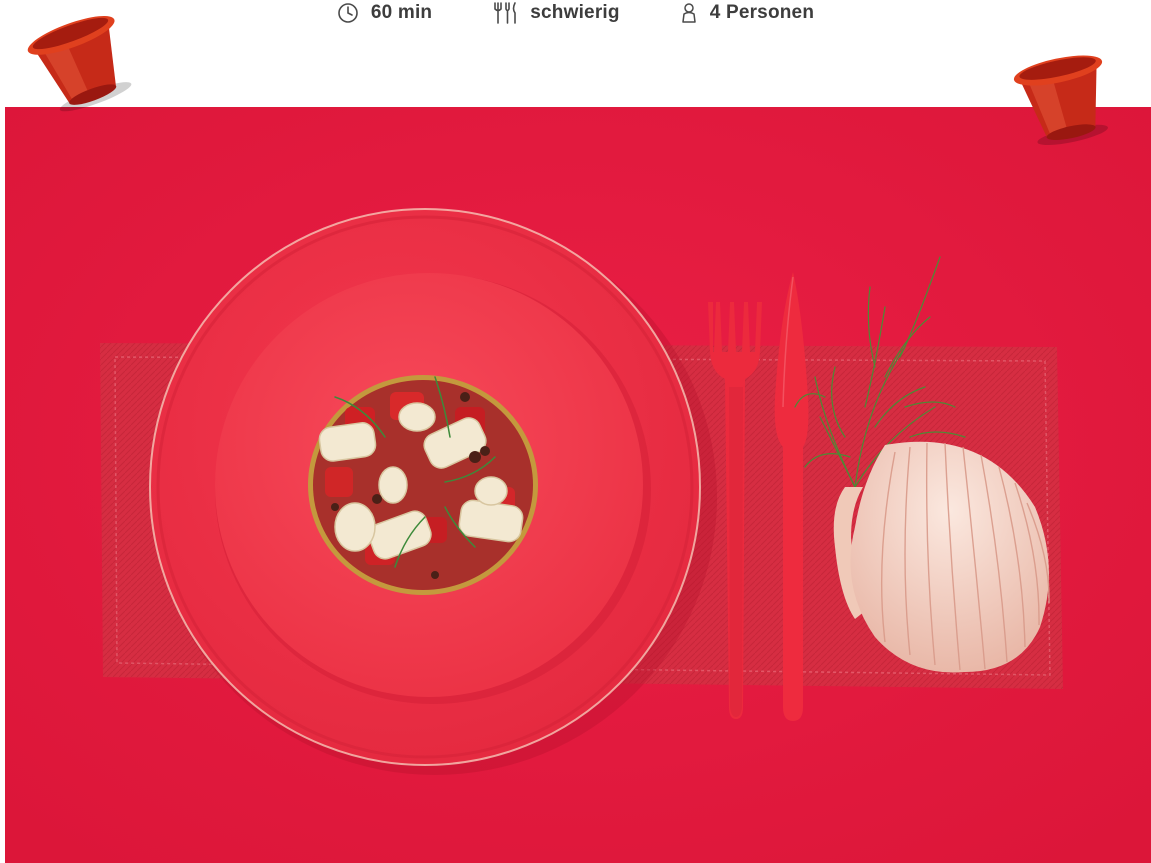 The image size is (1151, 863). I want to click on recipe-difficulty: schwierig, so click(556, 13).